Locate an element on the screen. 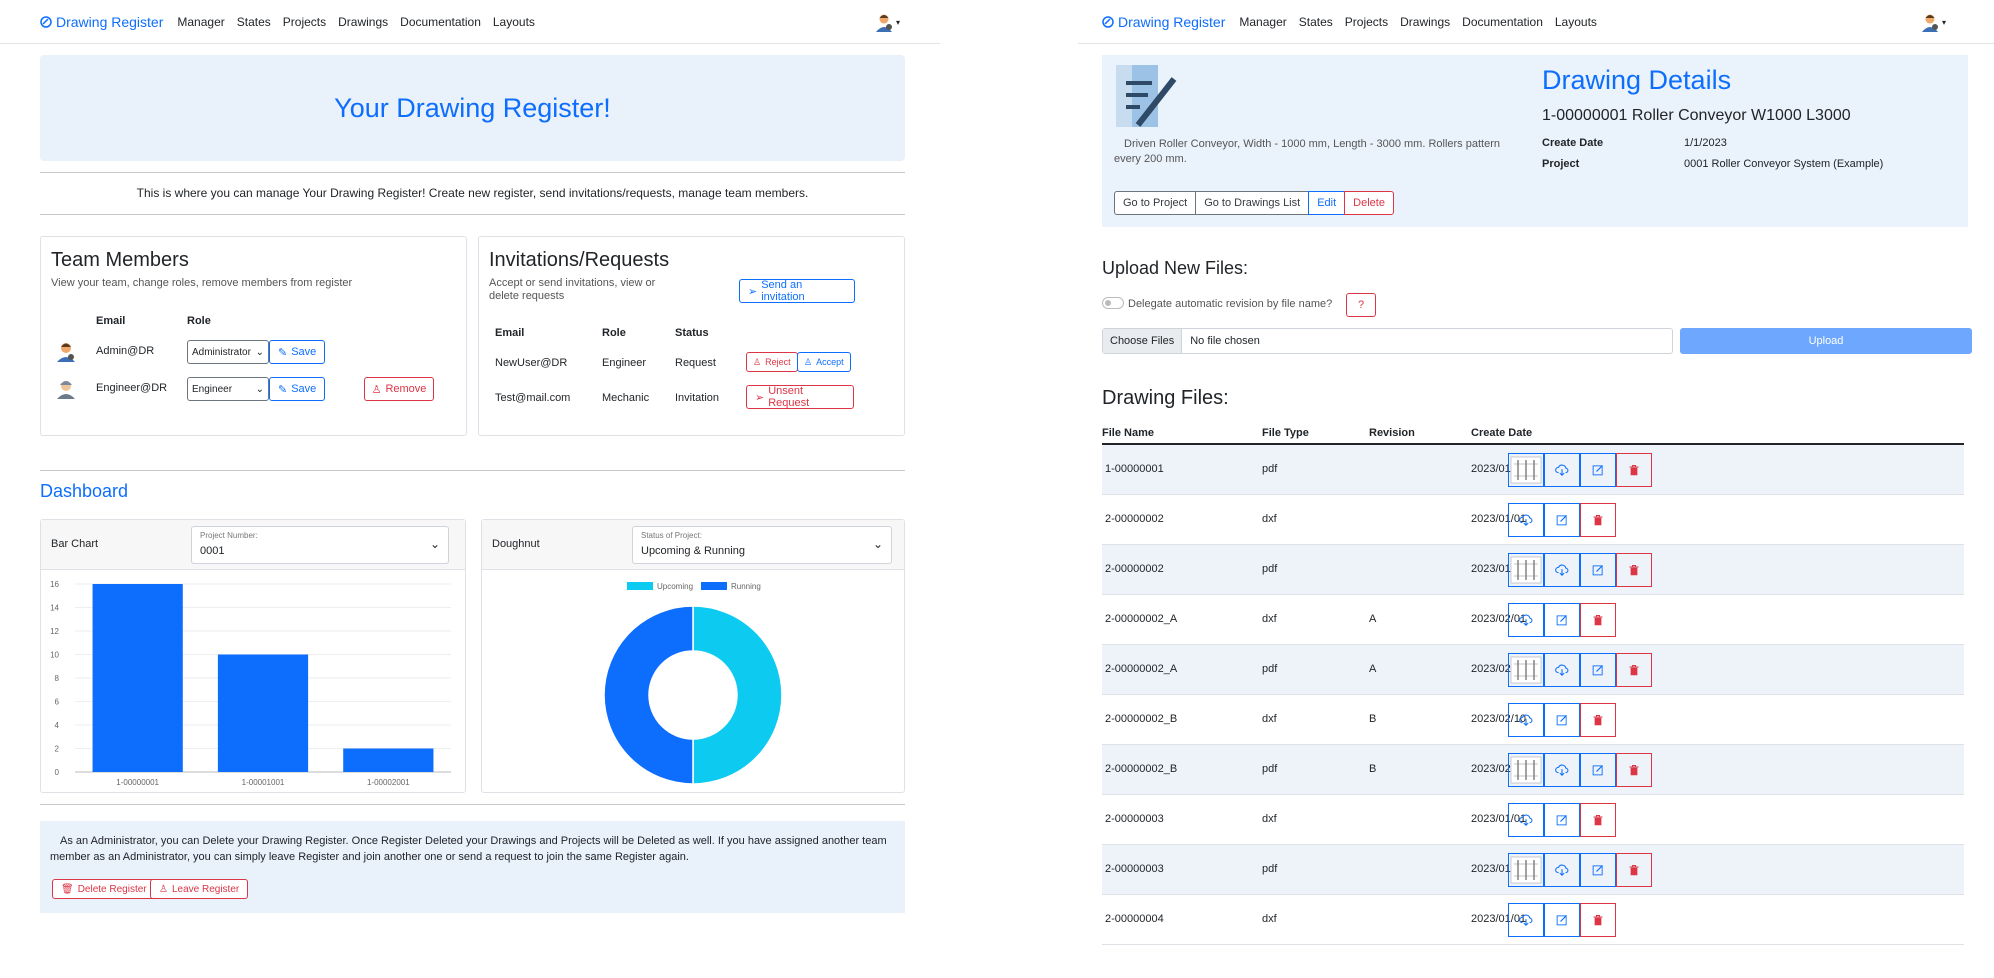 Image resolution: width=1994 pixels, height=978 pixels. help-button: ? is located at coordinates (1361, 305).